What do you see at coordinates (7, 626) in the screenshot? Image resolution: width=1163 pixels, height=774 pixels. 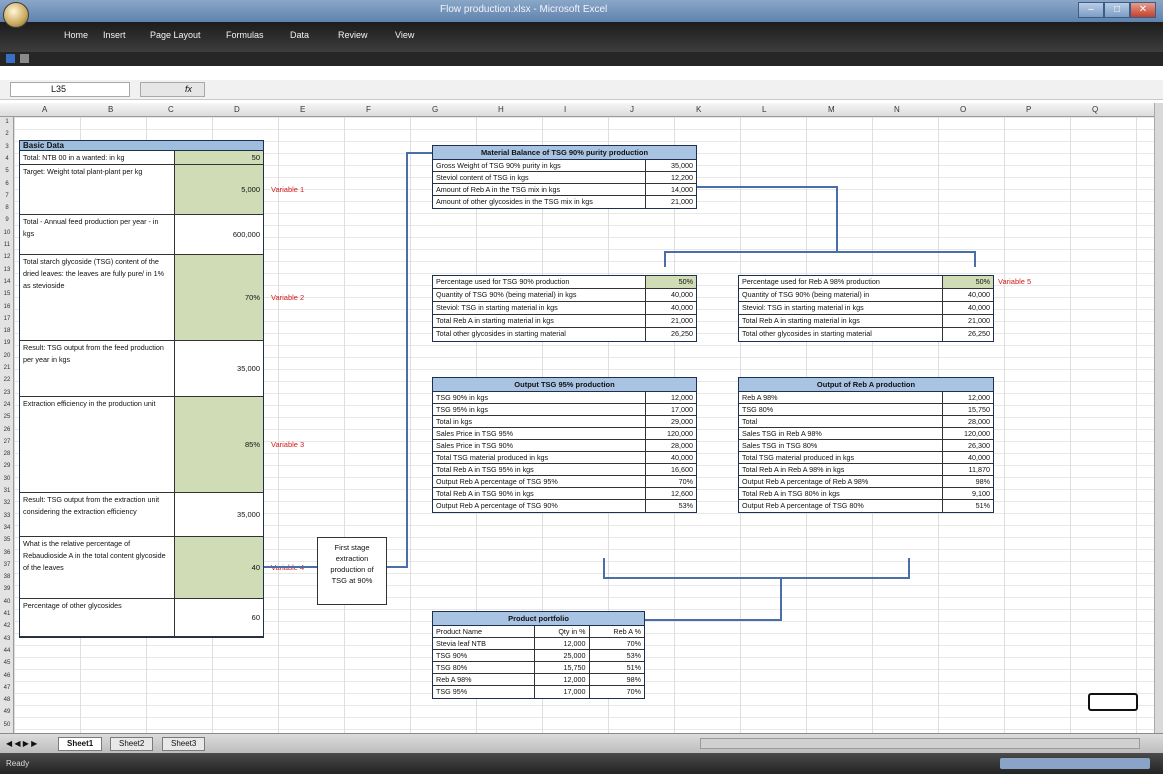 I see `row-header: 42` at bounding box center [7, 626].